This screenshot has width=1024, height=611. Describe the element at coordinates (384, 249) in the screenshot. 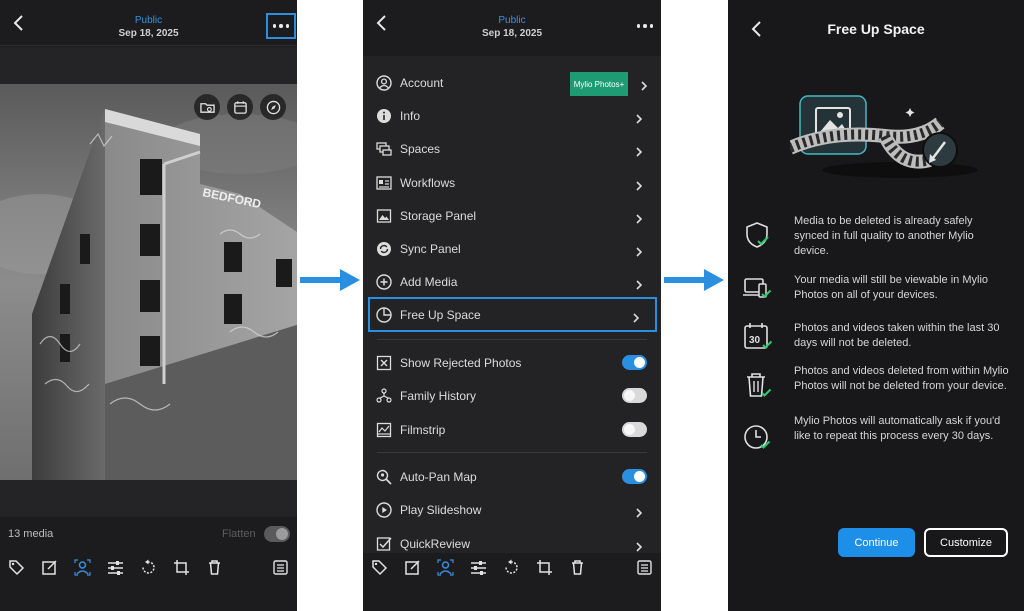

I see `sync-icon` at that location.